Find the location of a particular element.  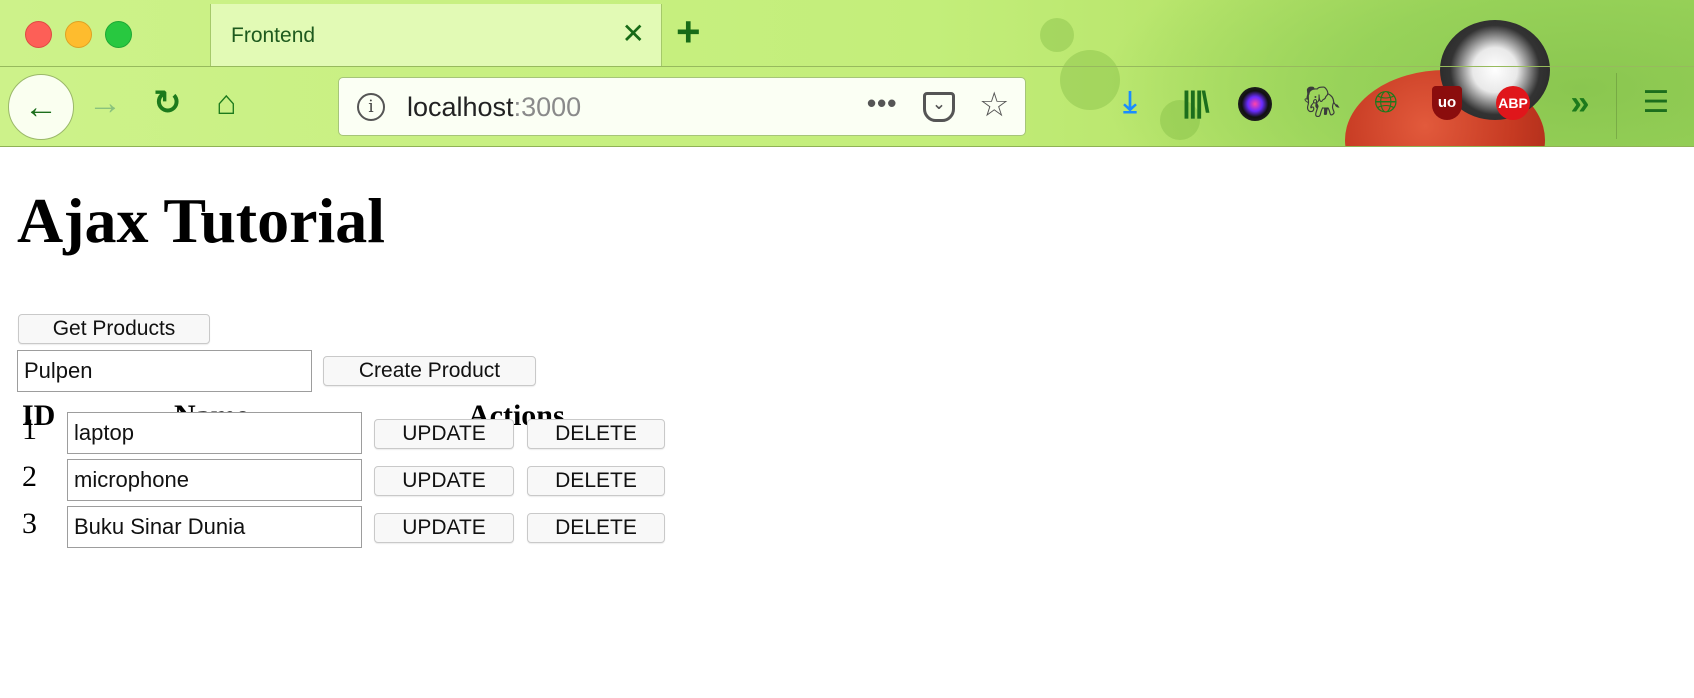

back-arrow-icon: ← is located at coordinates (41, 107).